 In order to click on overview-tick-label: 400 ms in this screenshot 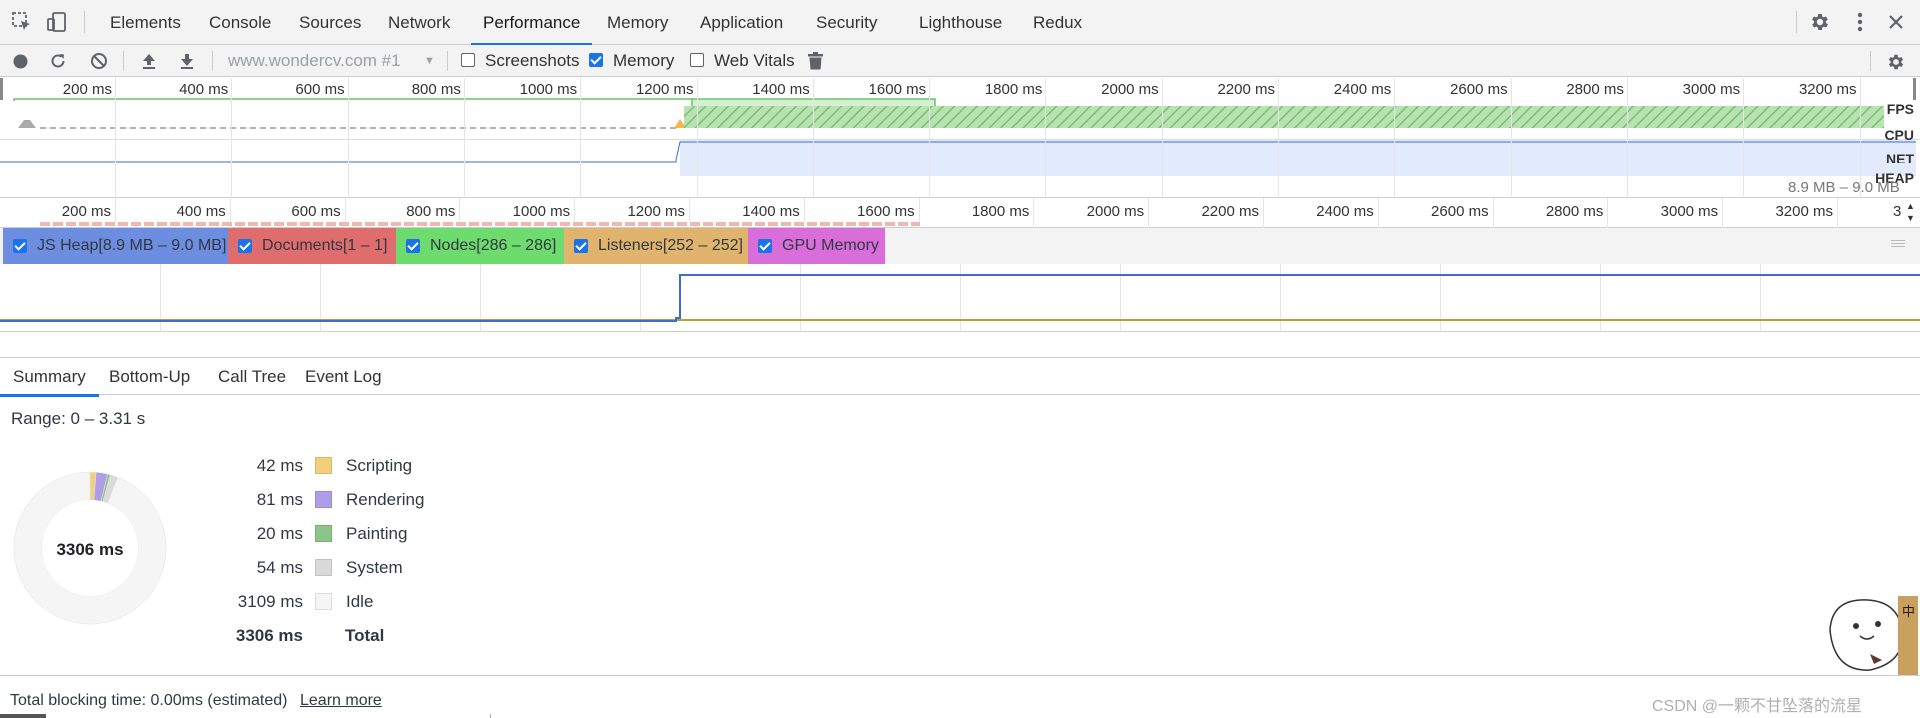, I will do `click(204, 89)`.